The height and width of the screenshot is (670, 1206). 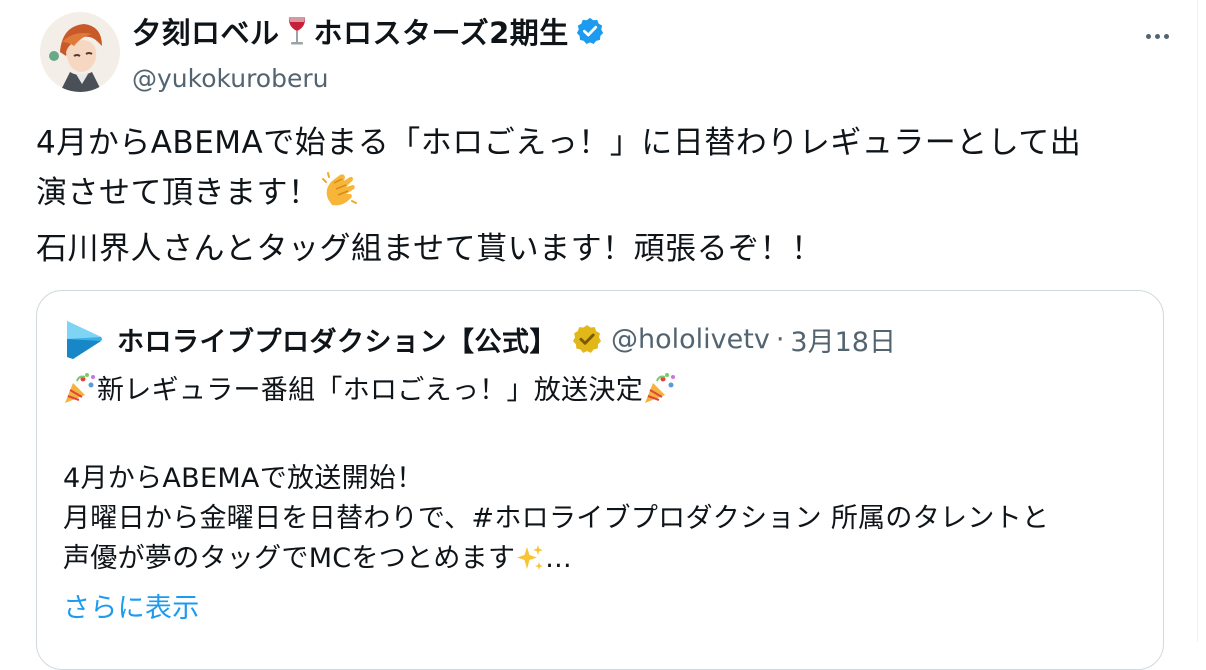 I want to click on tweet-line-1: 4月からABEMAで始まる「ホロごえっ！」に日替わりレギュラーとして出, so click(x=559, y=143).